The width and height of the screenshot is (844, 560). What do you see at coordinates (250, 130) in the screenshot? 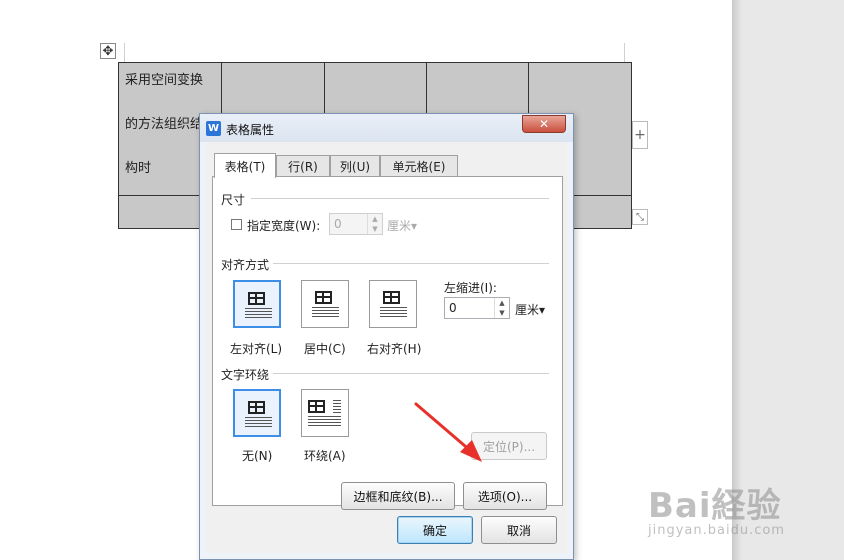
I see `dialog-title: 表格属性` at bounding box center [250, 130].